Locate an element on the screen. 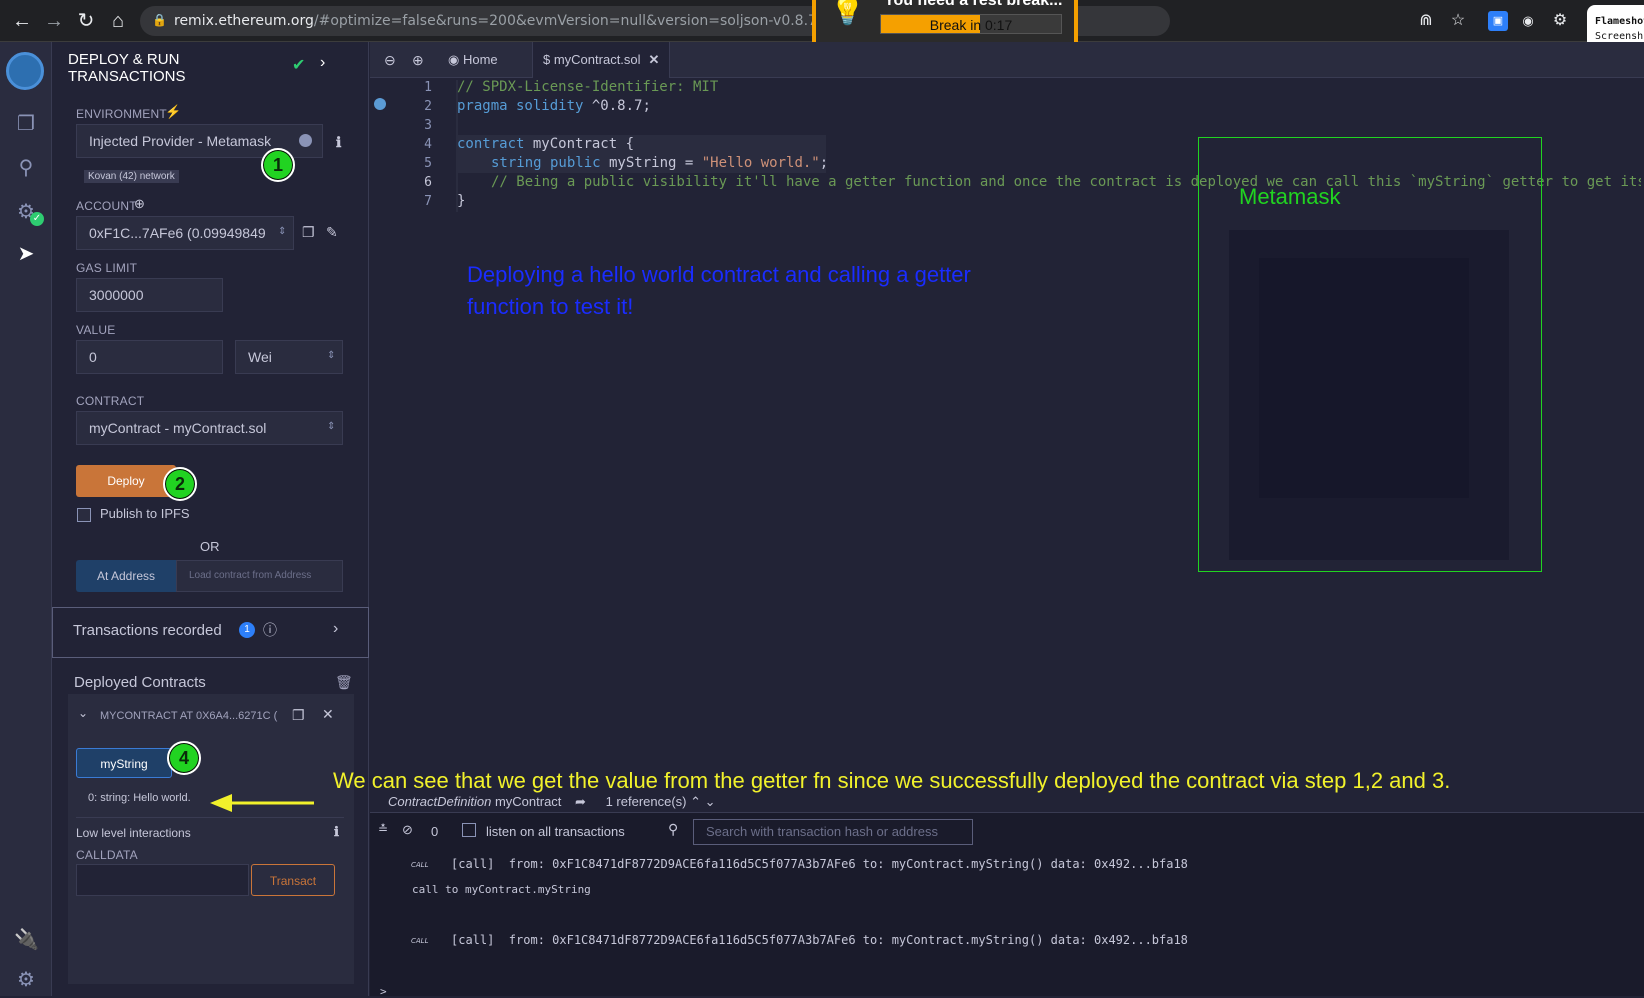 This screenshot has width=1644, height=998. code-text: myString = is located at coordinates (651, 163).